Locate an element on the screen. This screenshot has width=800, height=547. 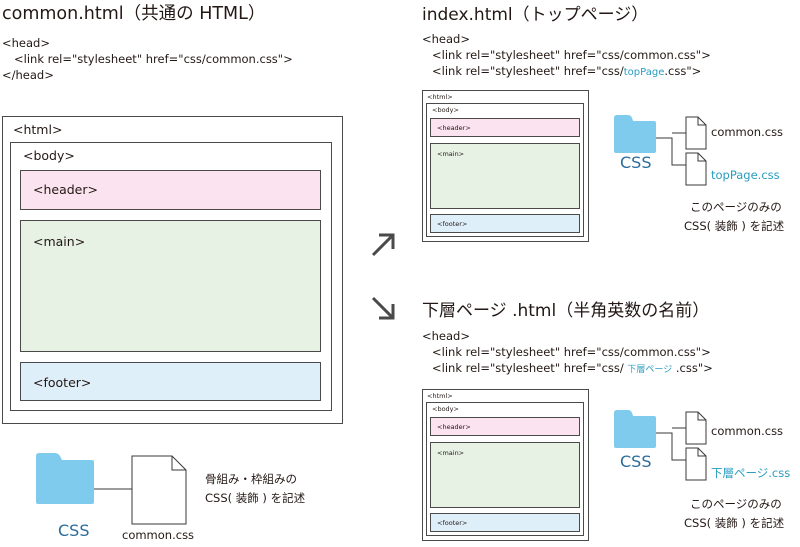
main-tag: <main> is located at coordinates (59, 241).